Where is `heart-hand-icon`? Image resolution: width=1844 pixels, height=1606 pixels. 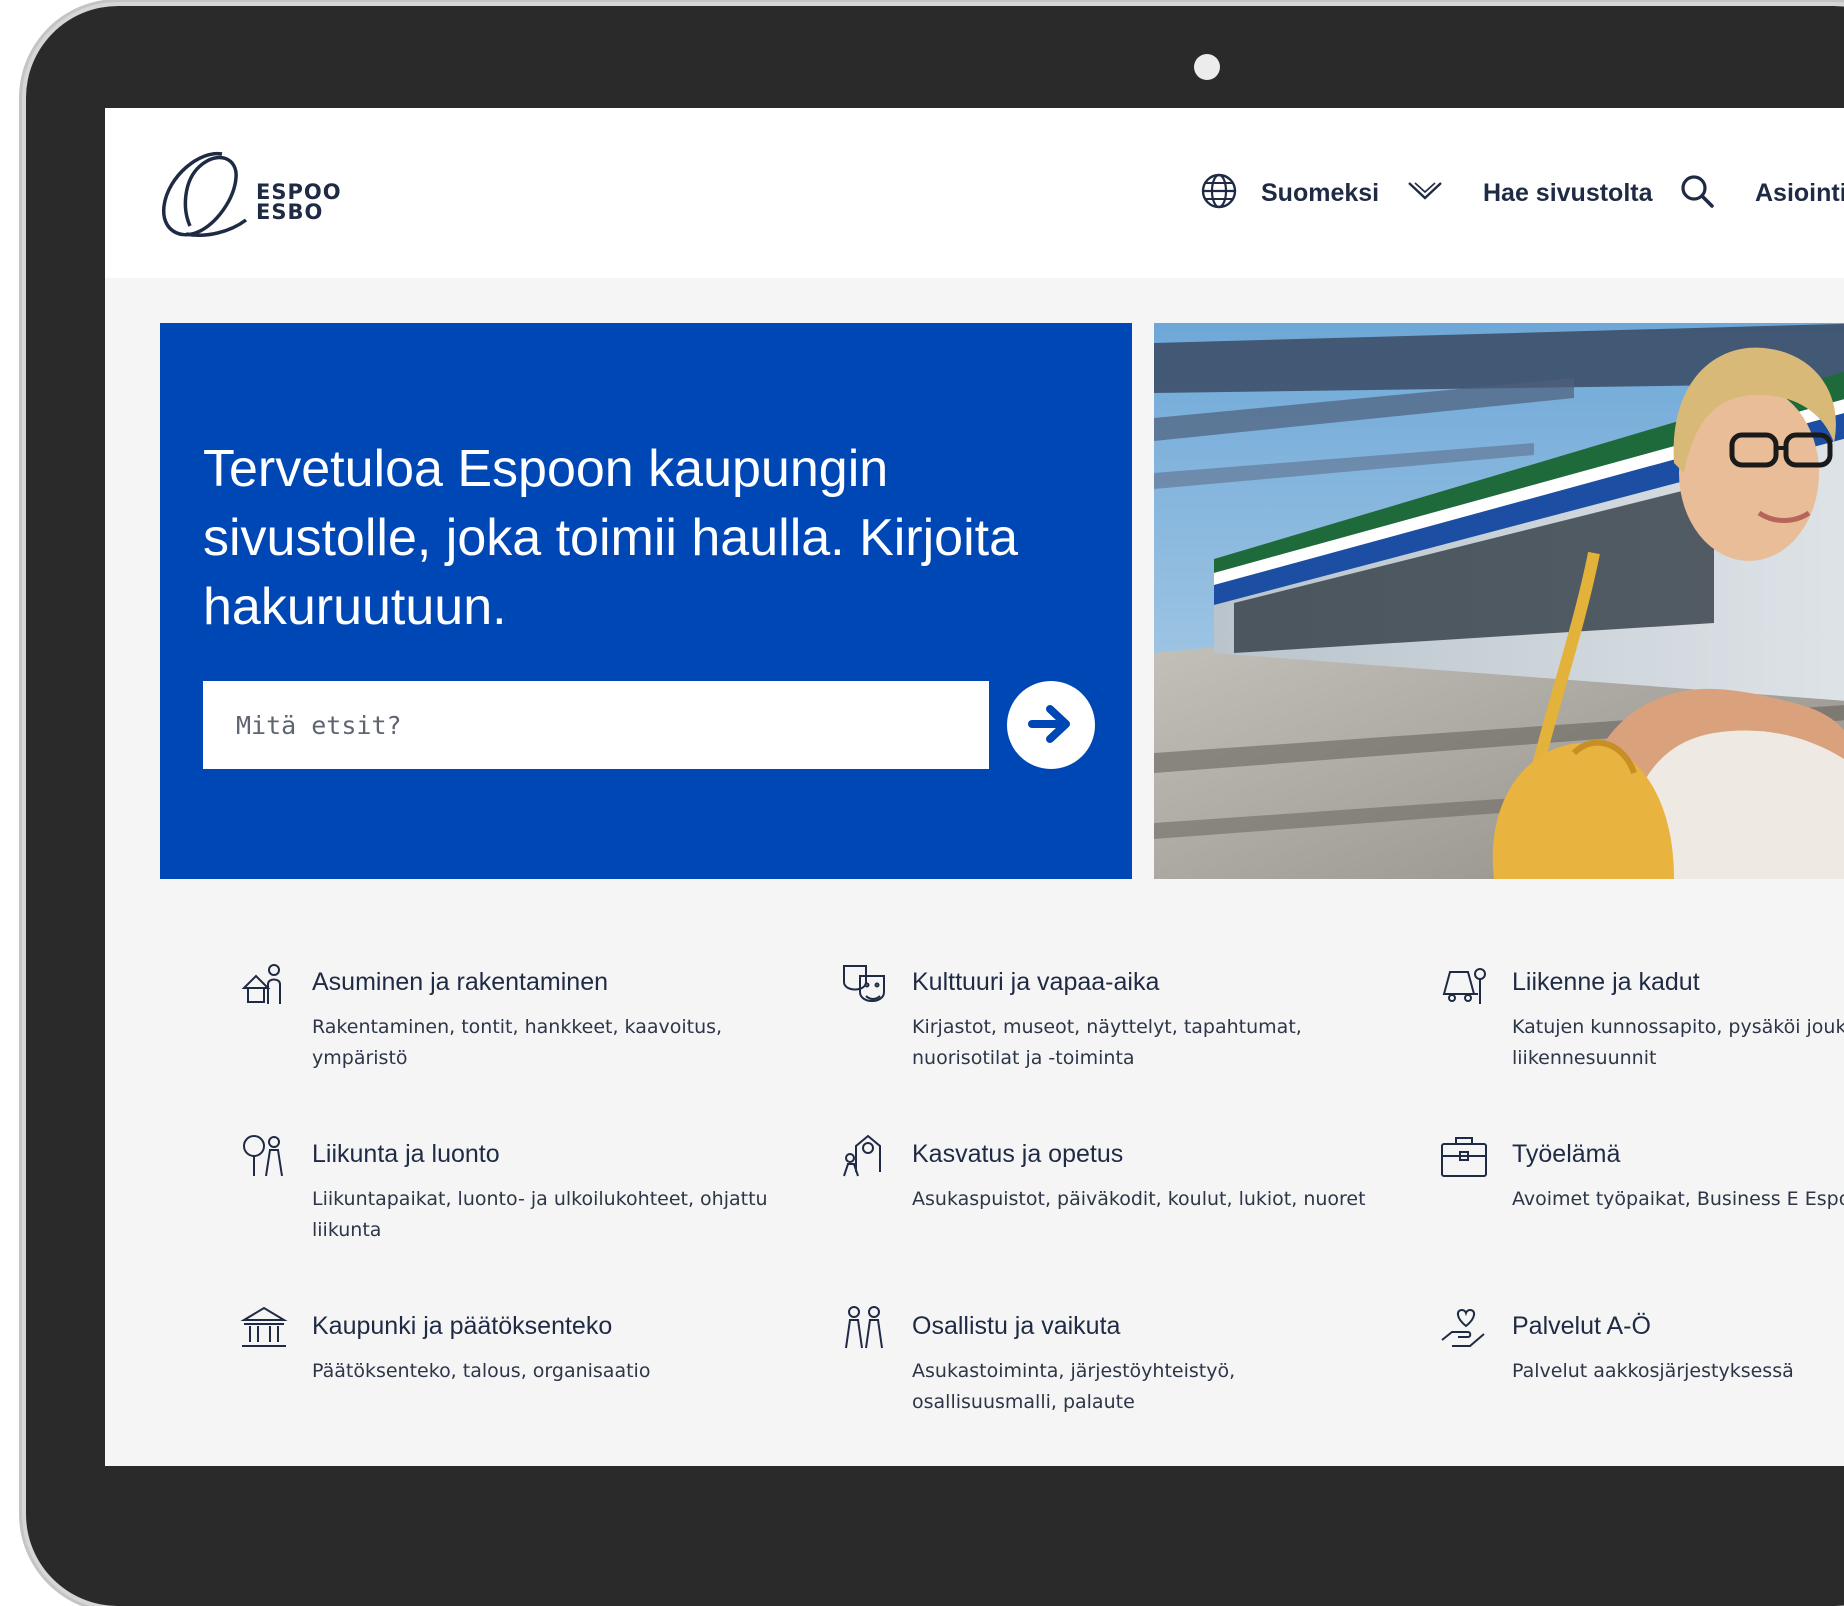
heart-hand-icon is located at coordinates (1464, 1328).